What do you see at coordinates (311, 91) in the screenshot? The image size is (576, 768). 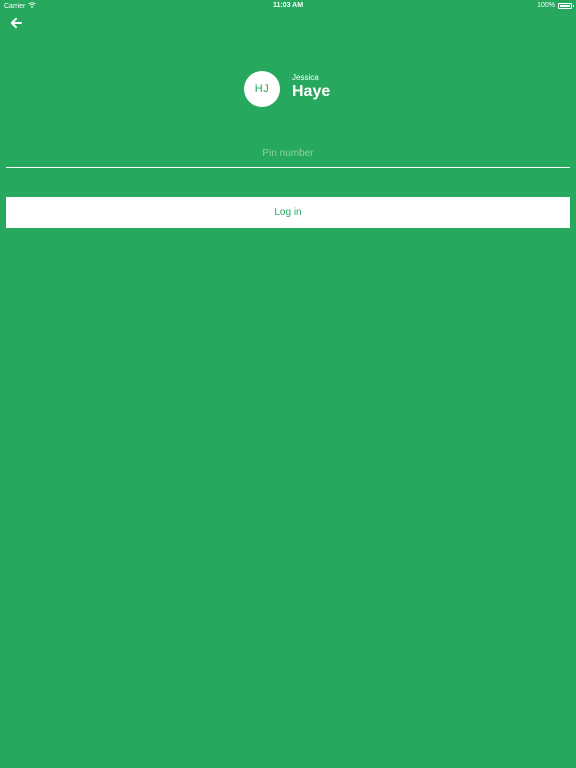 I see `last-name: Haye` at bounding box center [311, 91].